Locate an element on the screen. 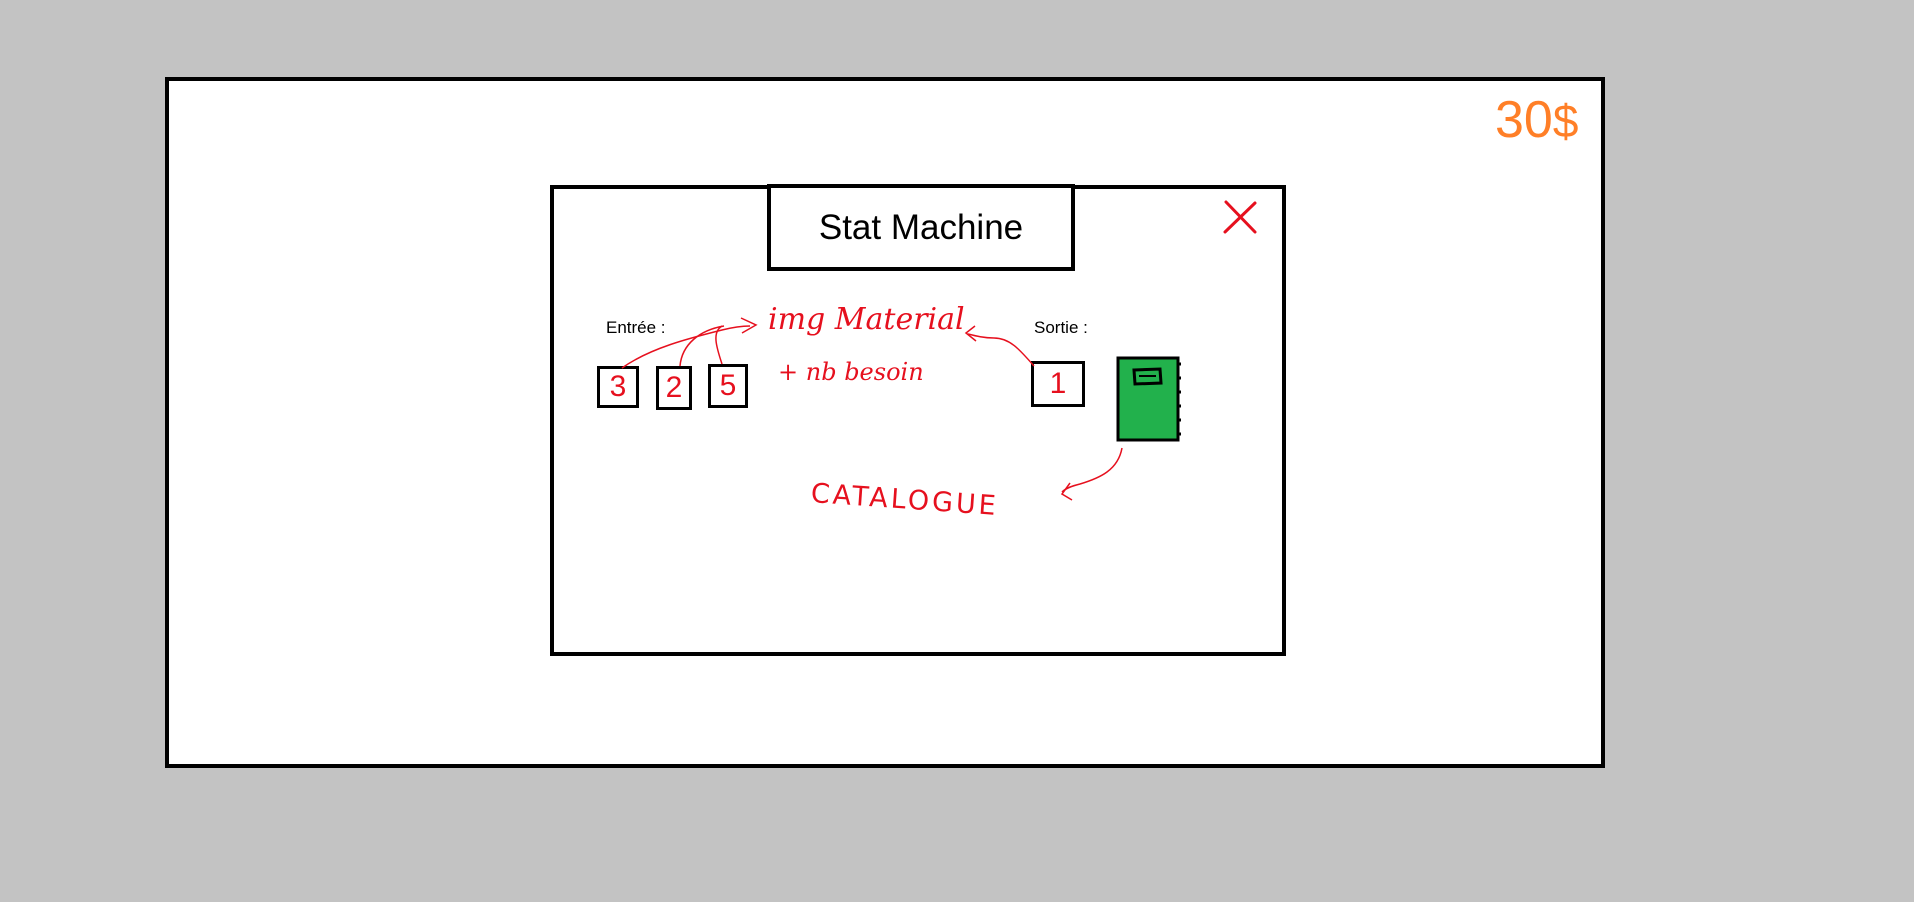 This screenshot has width=1914, height=902. input-slot-1: 3 is located at coordinates (618, 387).